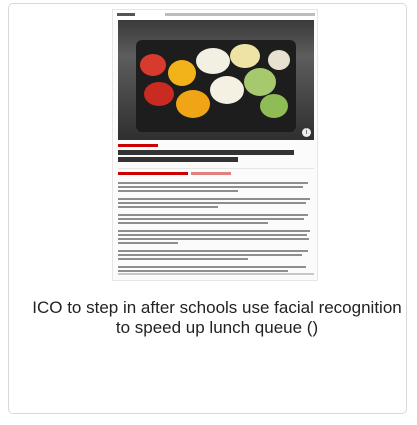 Image resolution: width=417 pixels, height=425 pixels. I want to click on info-icon: i, so click(306, 132).